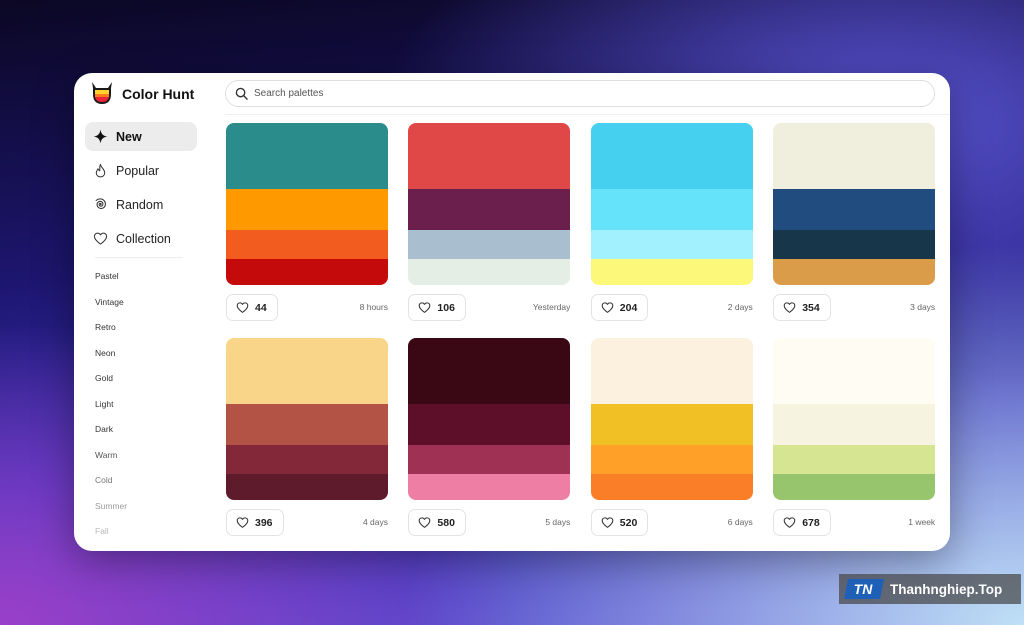 This screenshot has width=1024, height=625. Describe the element at coordinates (107, 276) in the screenshot. I see `tag-pastel: Pastel` at that location.